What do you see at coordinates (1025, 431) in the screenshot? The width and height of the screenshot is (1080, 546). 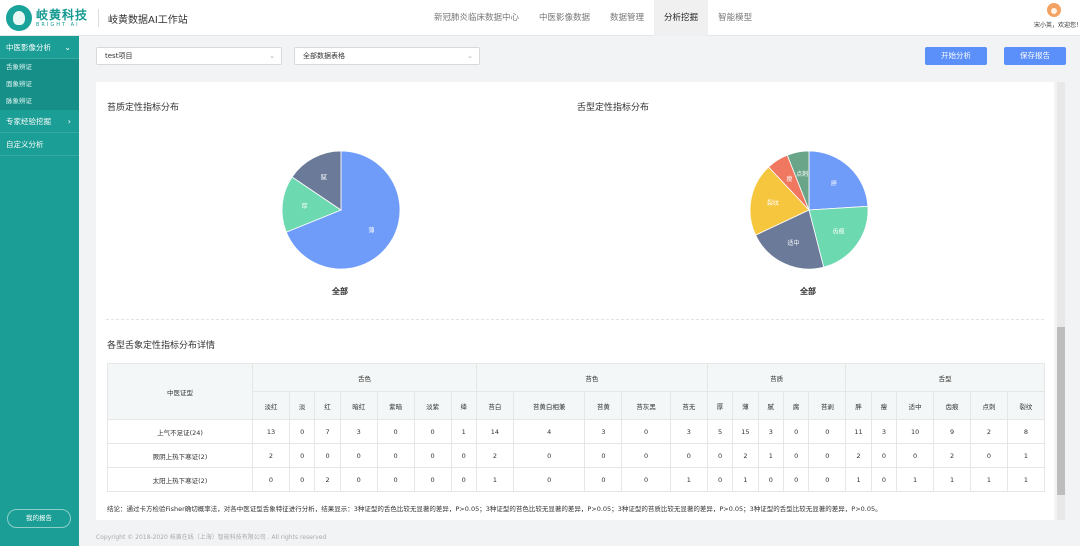 I see `table-cell: 8` at bounding box center [1025, 431].